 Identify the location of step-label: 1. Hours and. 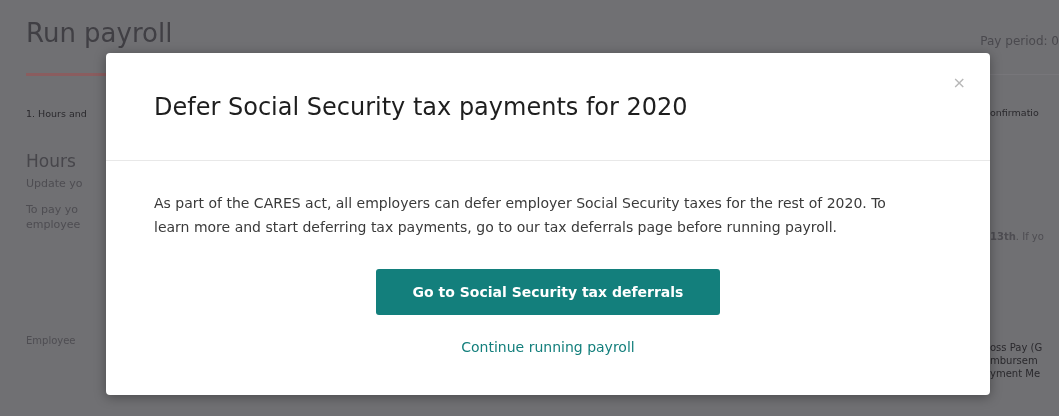
(57, 113).